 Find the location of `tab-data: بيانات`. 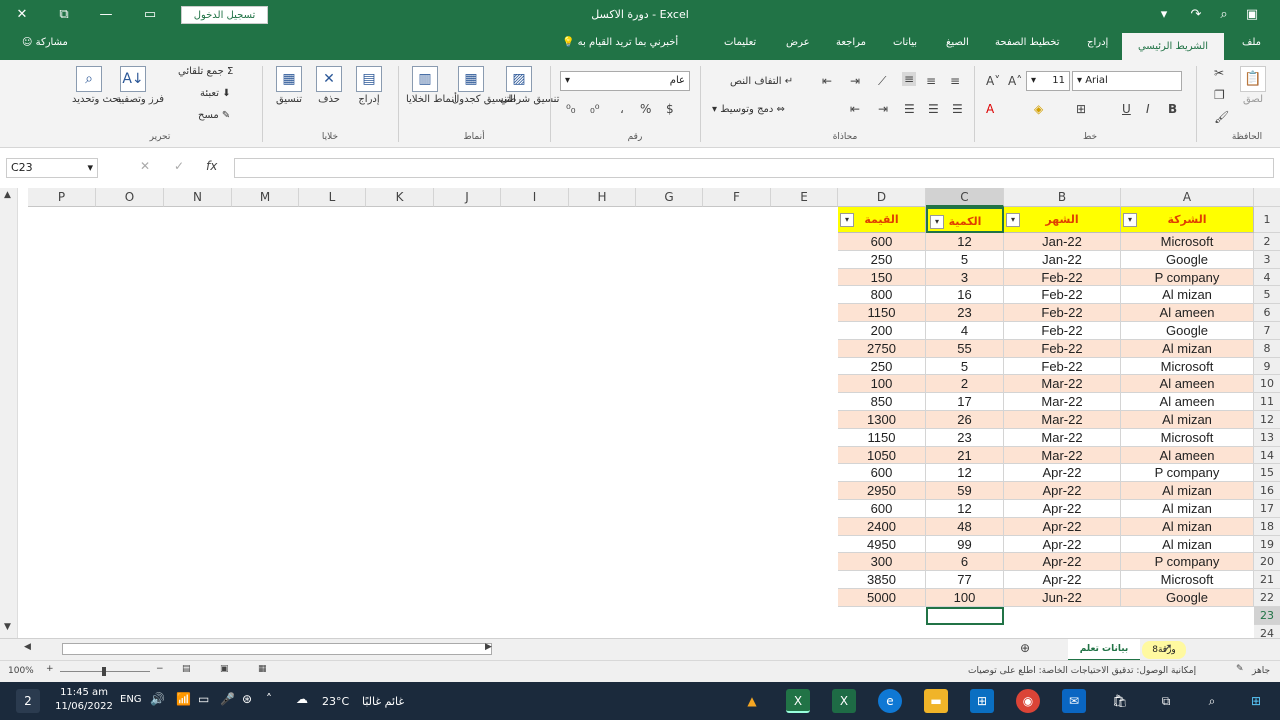

tab-data: بيانات is located at coordinates (905, 42).